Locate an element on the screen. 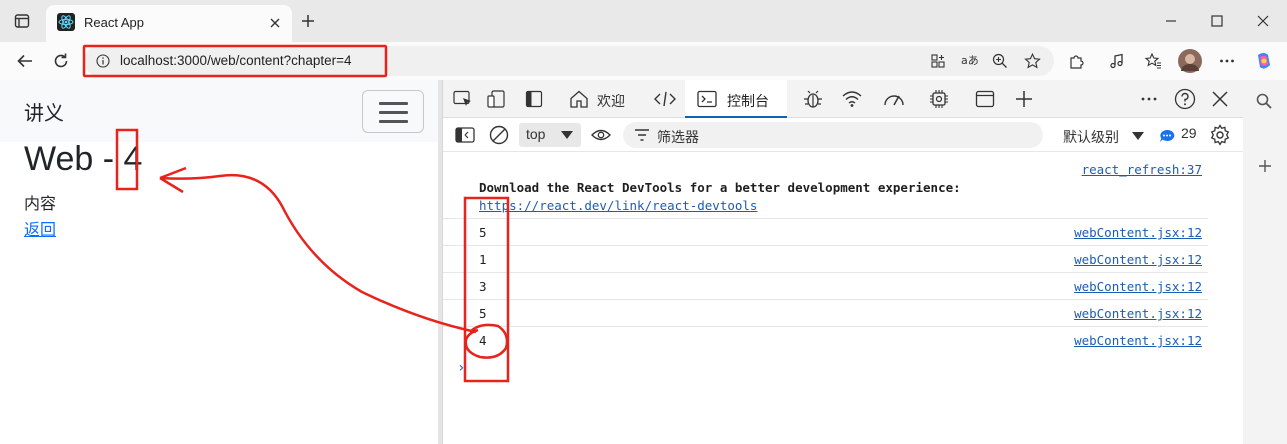  clear-console-icon is located at coordinates (499, 135).